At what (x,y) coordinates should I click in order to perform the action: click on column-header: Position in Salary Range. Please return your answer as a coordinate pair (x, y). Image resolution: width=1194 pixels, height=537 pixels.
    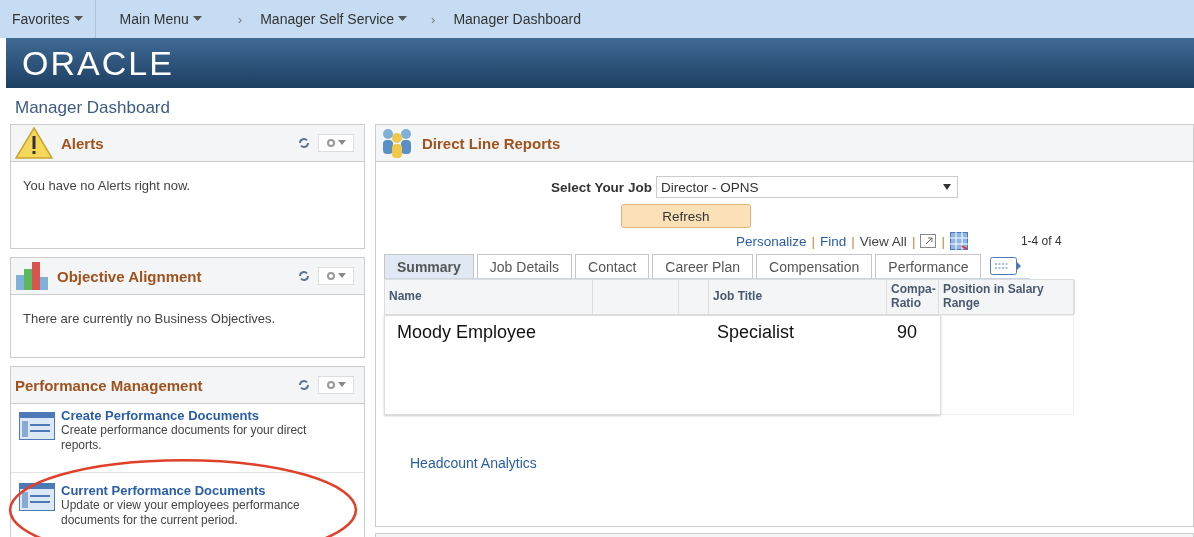
    Looking at the image, I should click on (1007, 297).